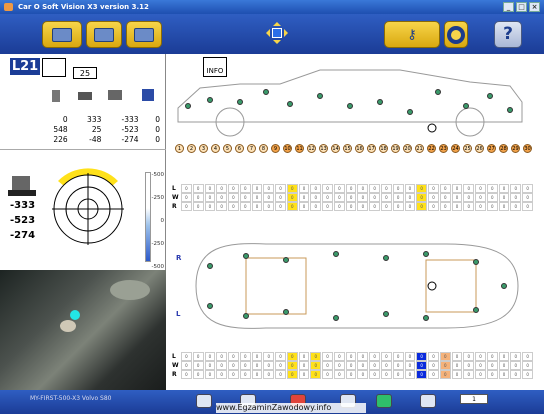 The image size is (544, 414). What do you see at coordinates (323, 148) in the screenshot?
I see `point-number-badge: 13` at bounding box center [323, 148].